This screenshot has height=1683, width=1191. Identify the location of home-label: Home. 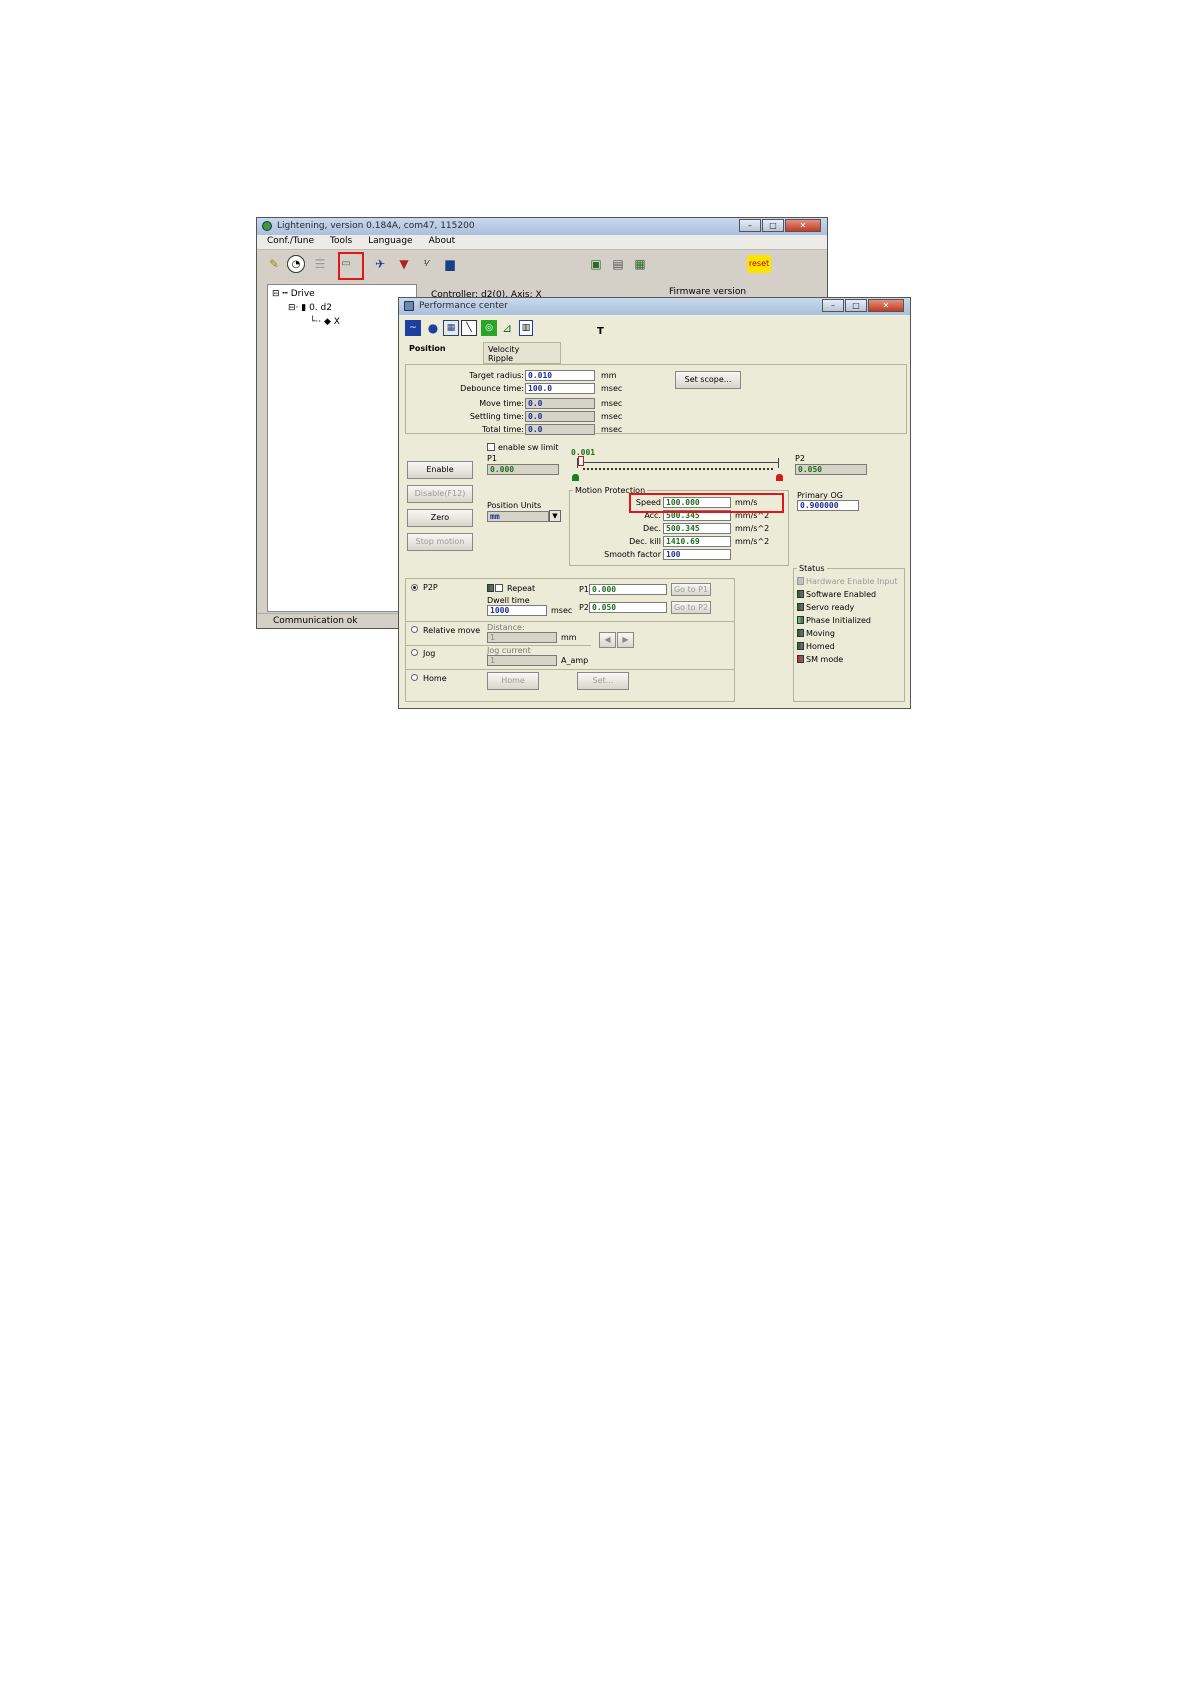
(435, 678).